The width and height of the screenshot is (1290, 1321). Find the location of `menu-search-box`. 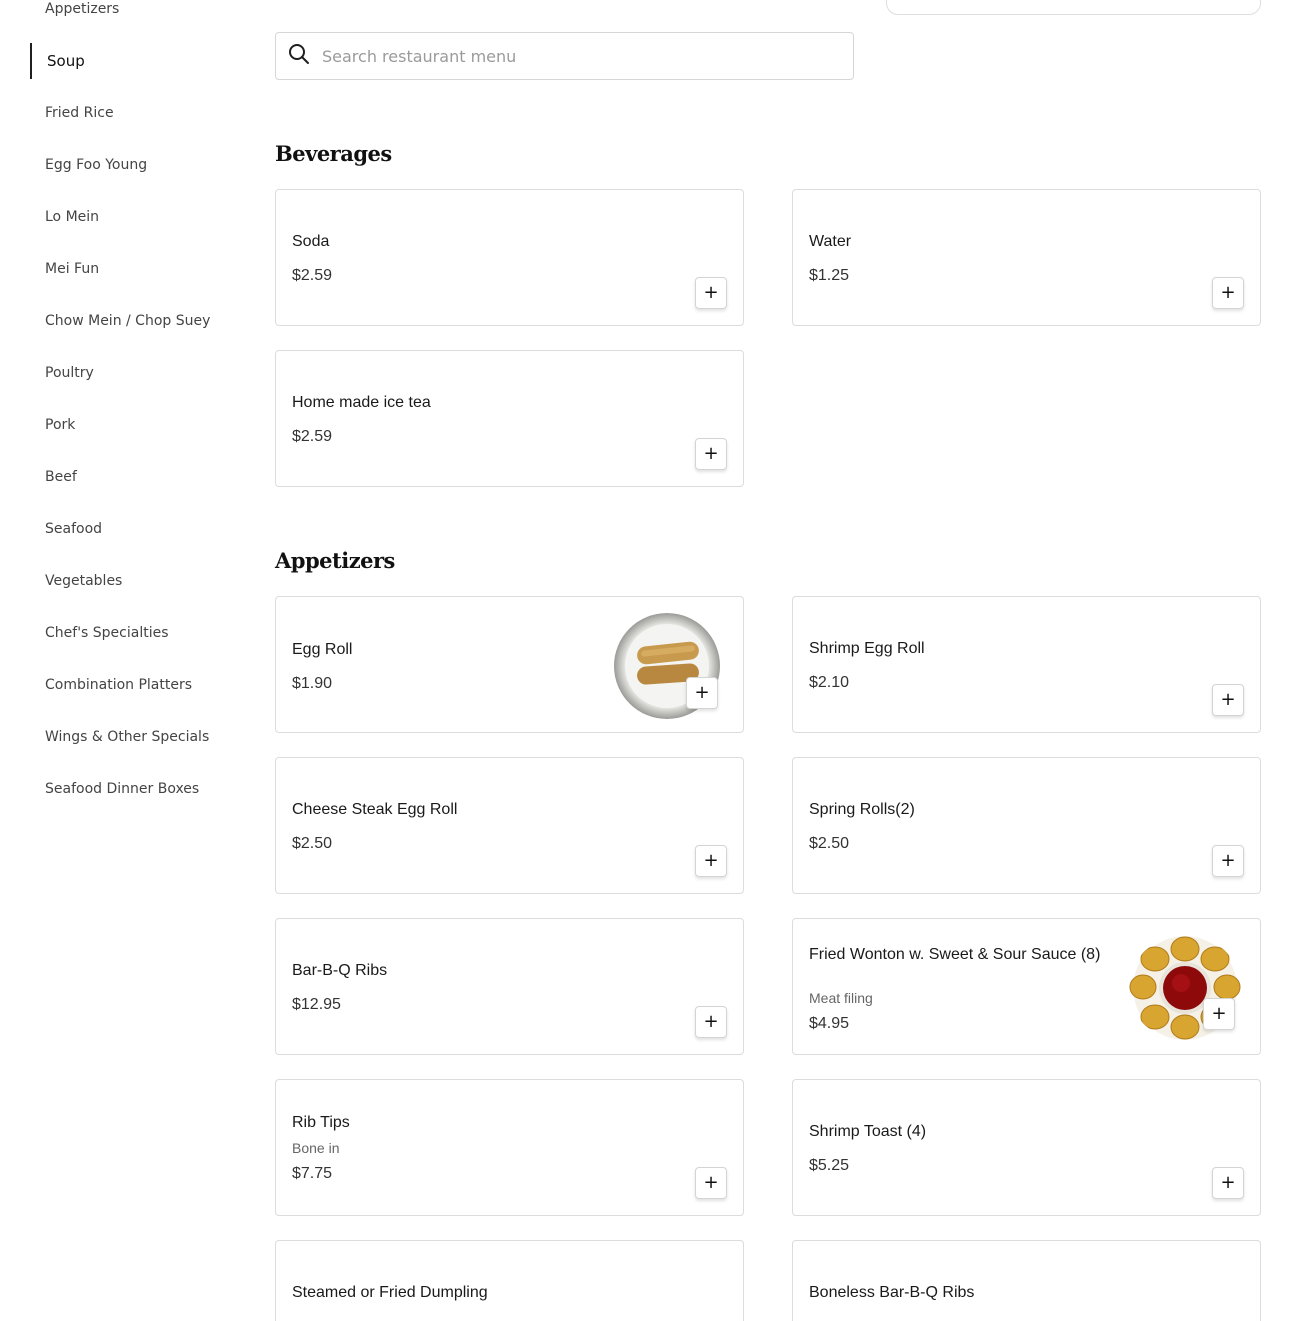

menu-search-box is located at coordinates (564, 56).